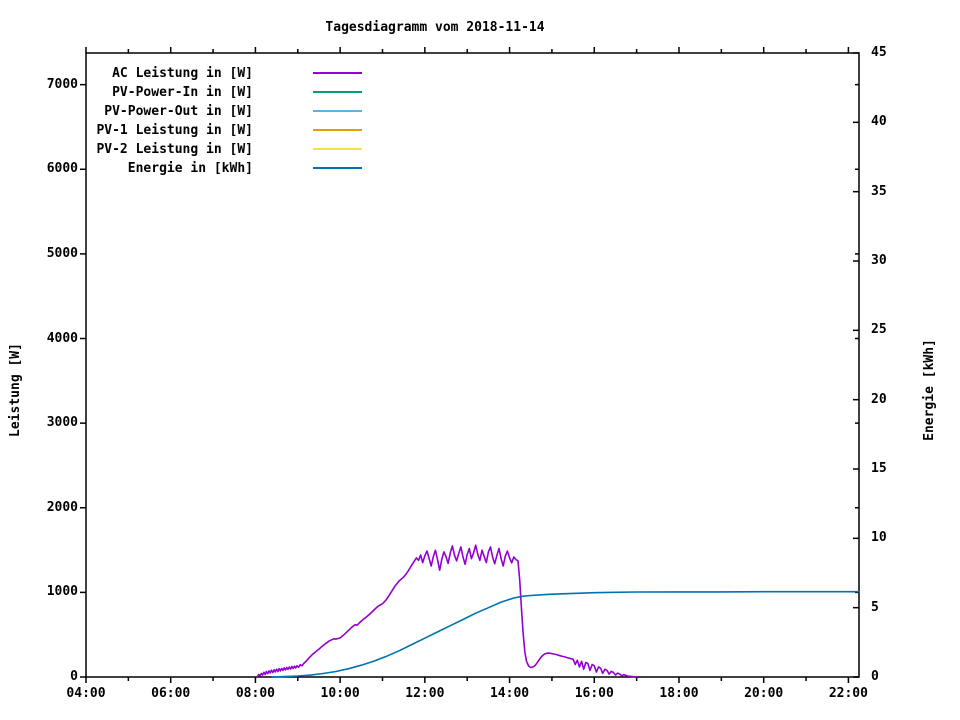  I want to click on y-right-tick-label: 5, so click(875, 607).